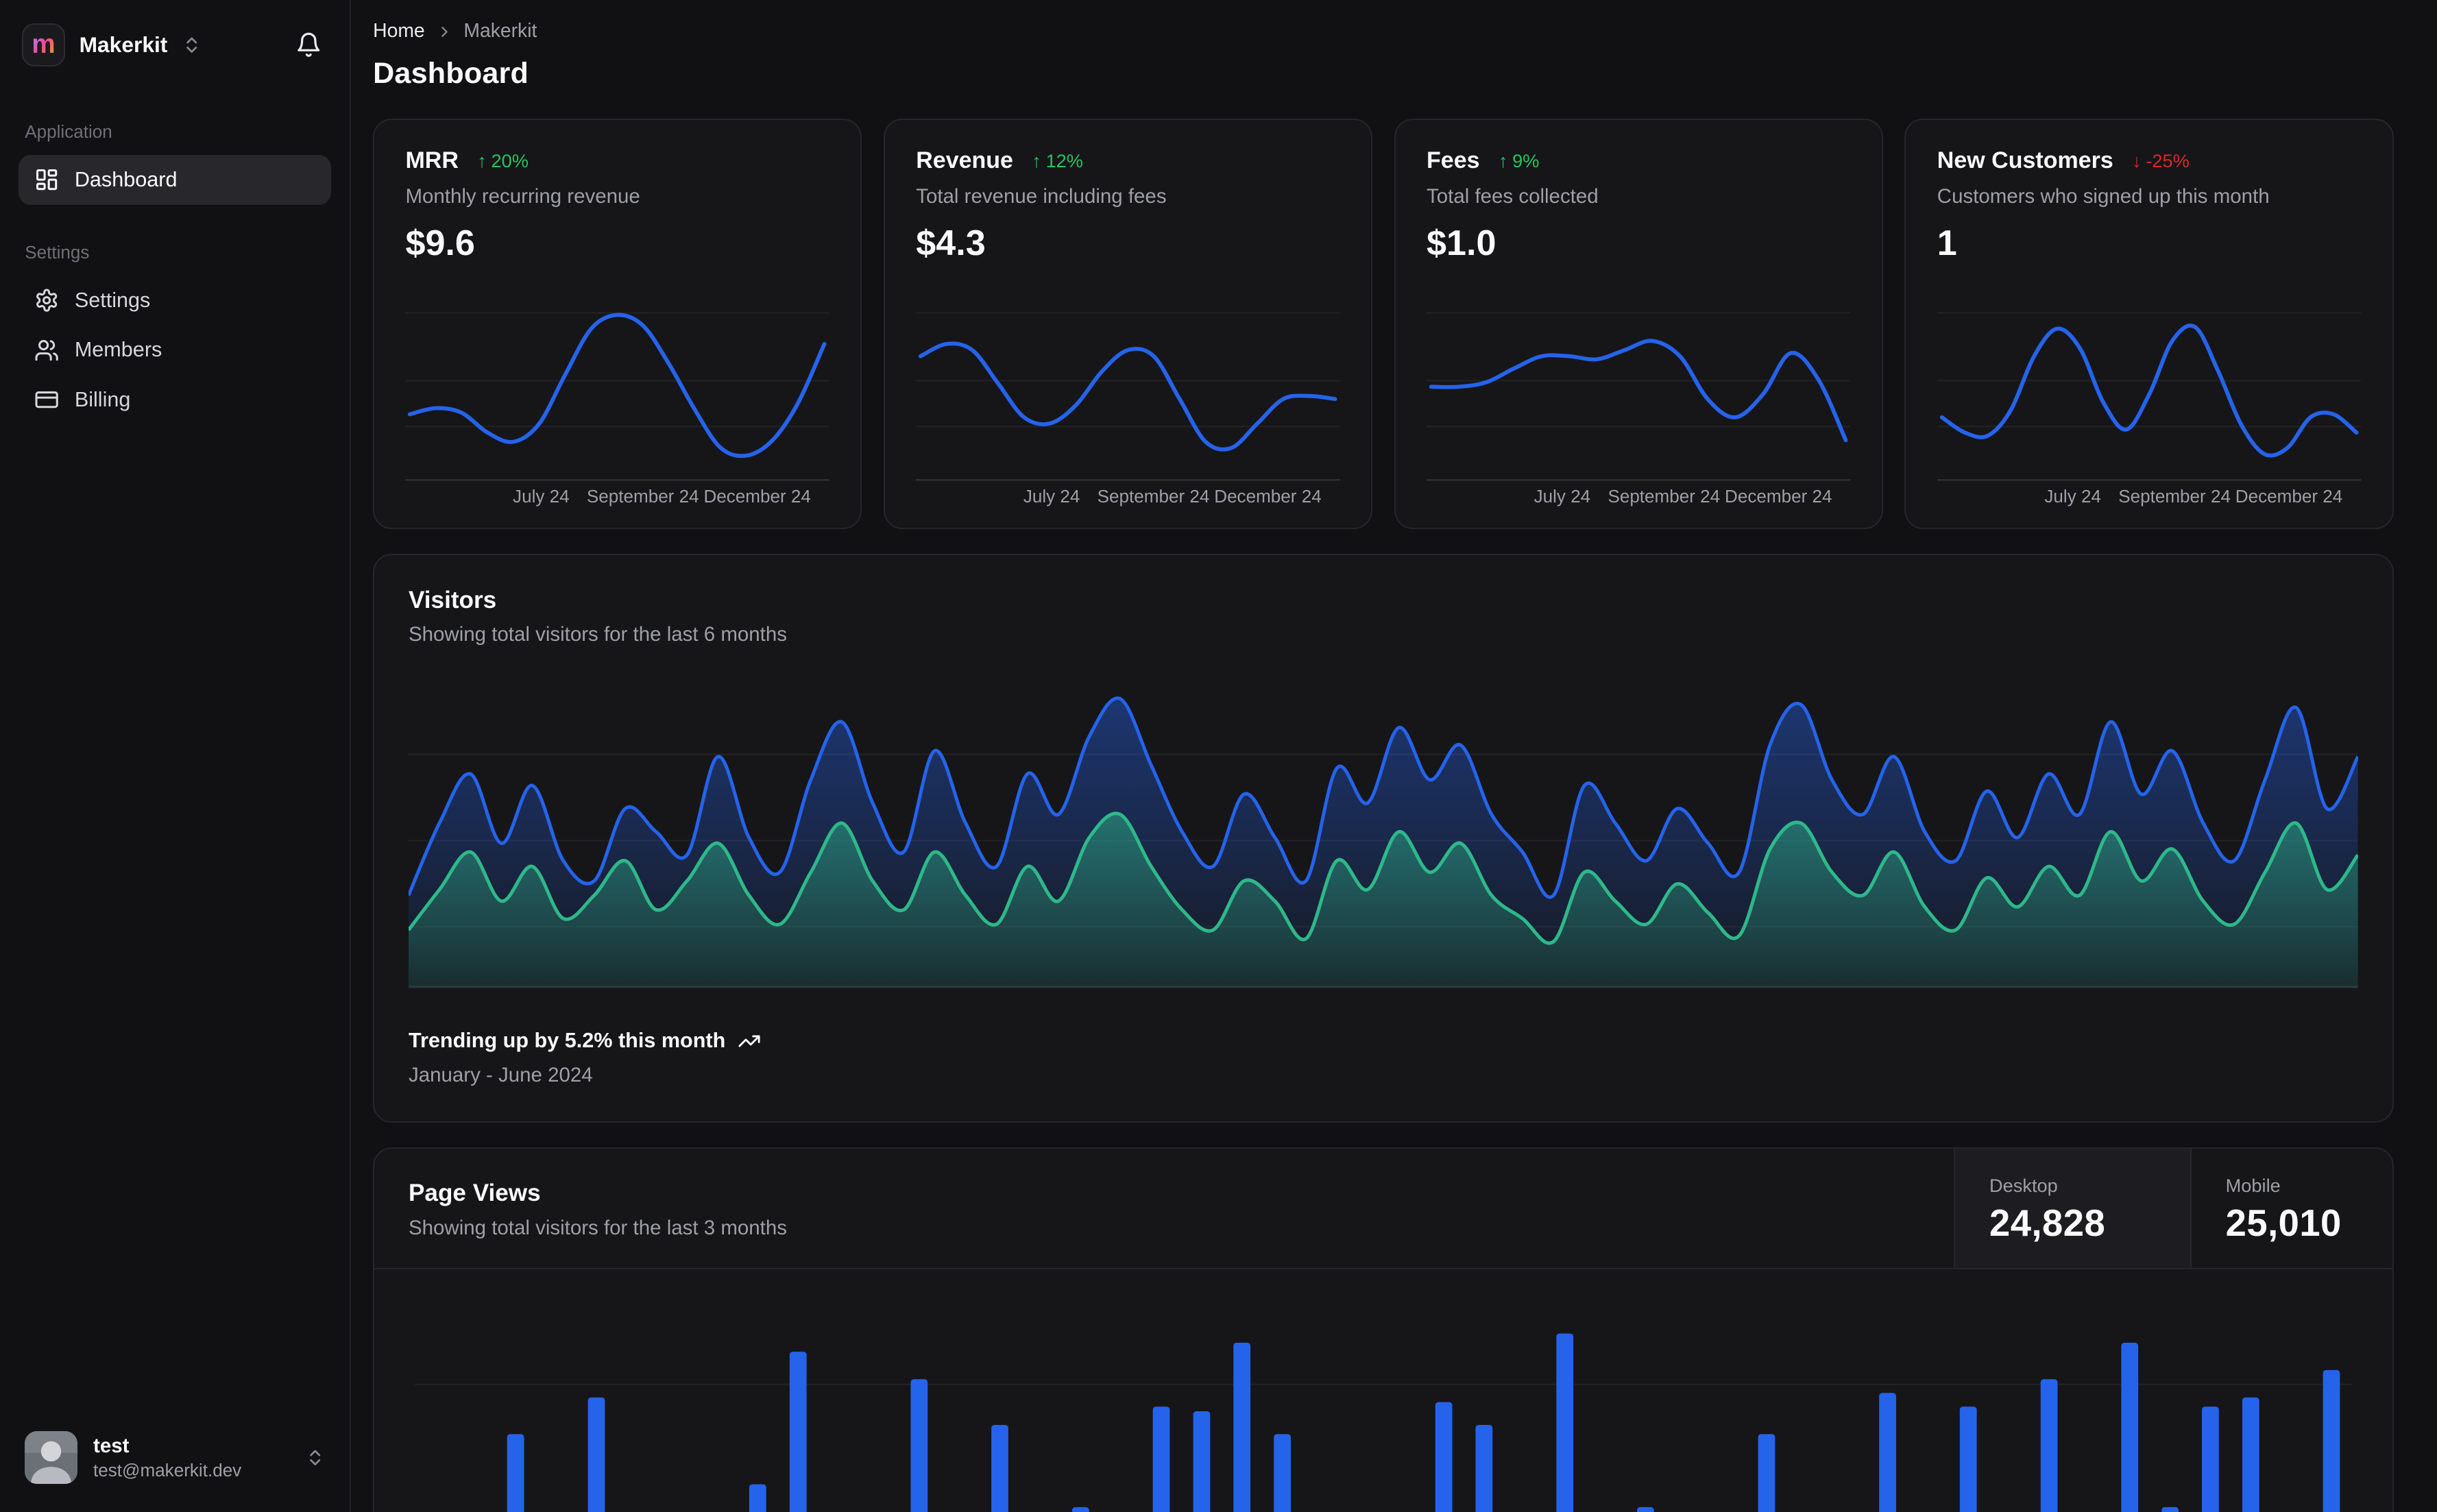 Image resolution: width=2437 pixels, height=1512 pixels. Describe the element at coordinates (118, 350) in the screenshot. I see `sidebar-item-label: Members` at that location.